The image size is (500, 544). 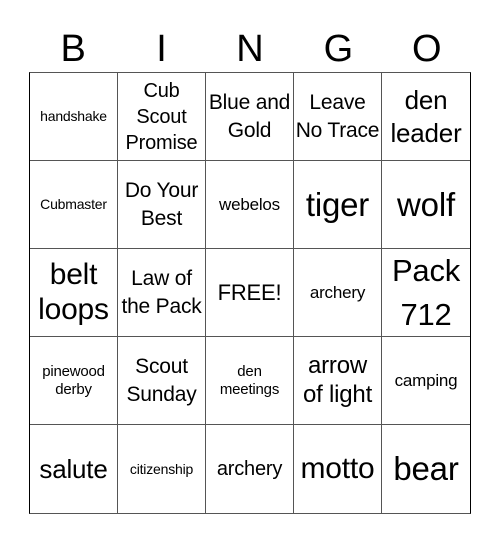 What do you see at coordinates (74, 381) in the screenshot?
I see `bingo-cell: pinewood derby` at bounding box center [74, 381].